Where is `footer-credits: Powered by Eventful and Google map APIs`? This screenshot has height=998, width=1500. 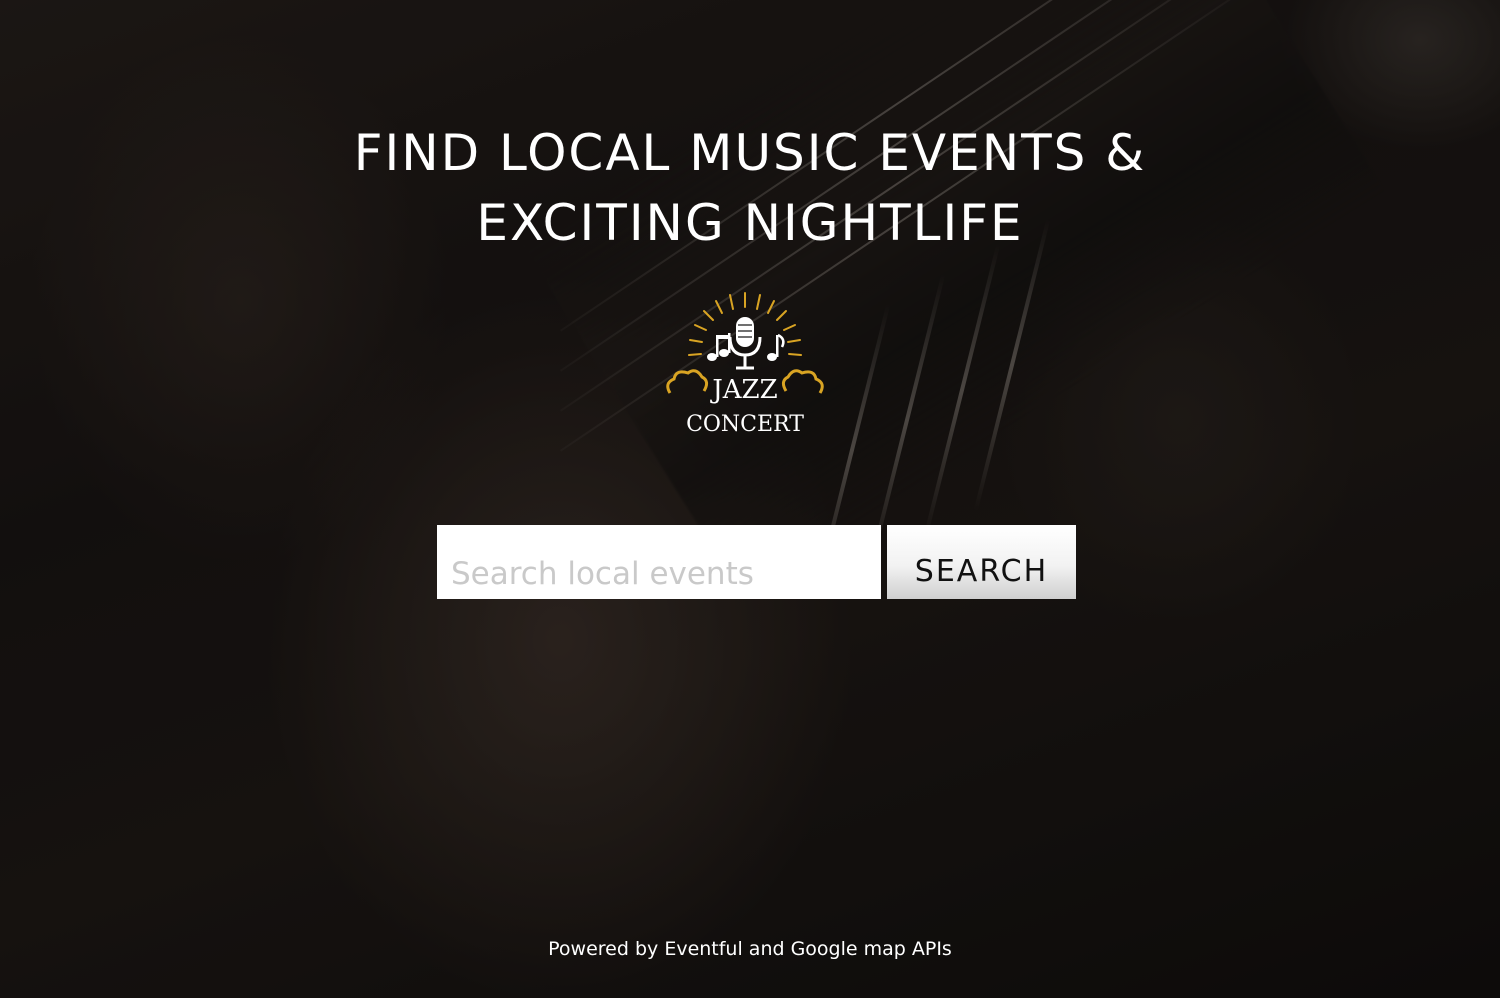 footer-credits: Powered by Eventful and Google map APIs is located at coordinates (750, 949).